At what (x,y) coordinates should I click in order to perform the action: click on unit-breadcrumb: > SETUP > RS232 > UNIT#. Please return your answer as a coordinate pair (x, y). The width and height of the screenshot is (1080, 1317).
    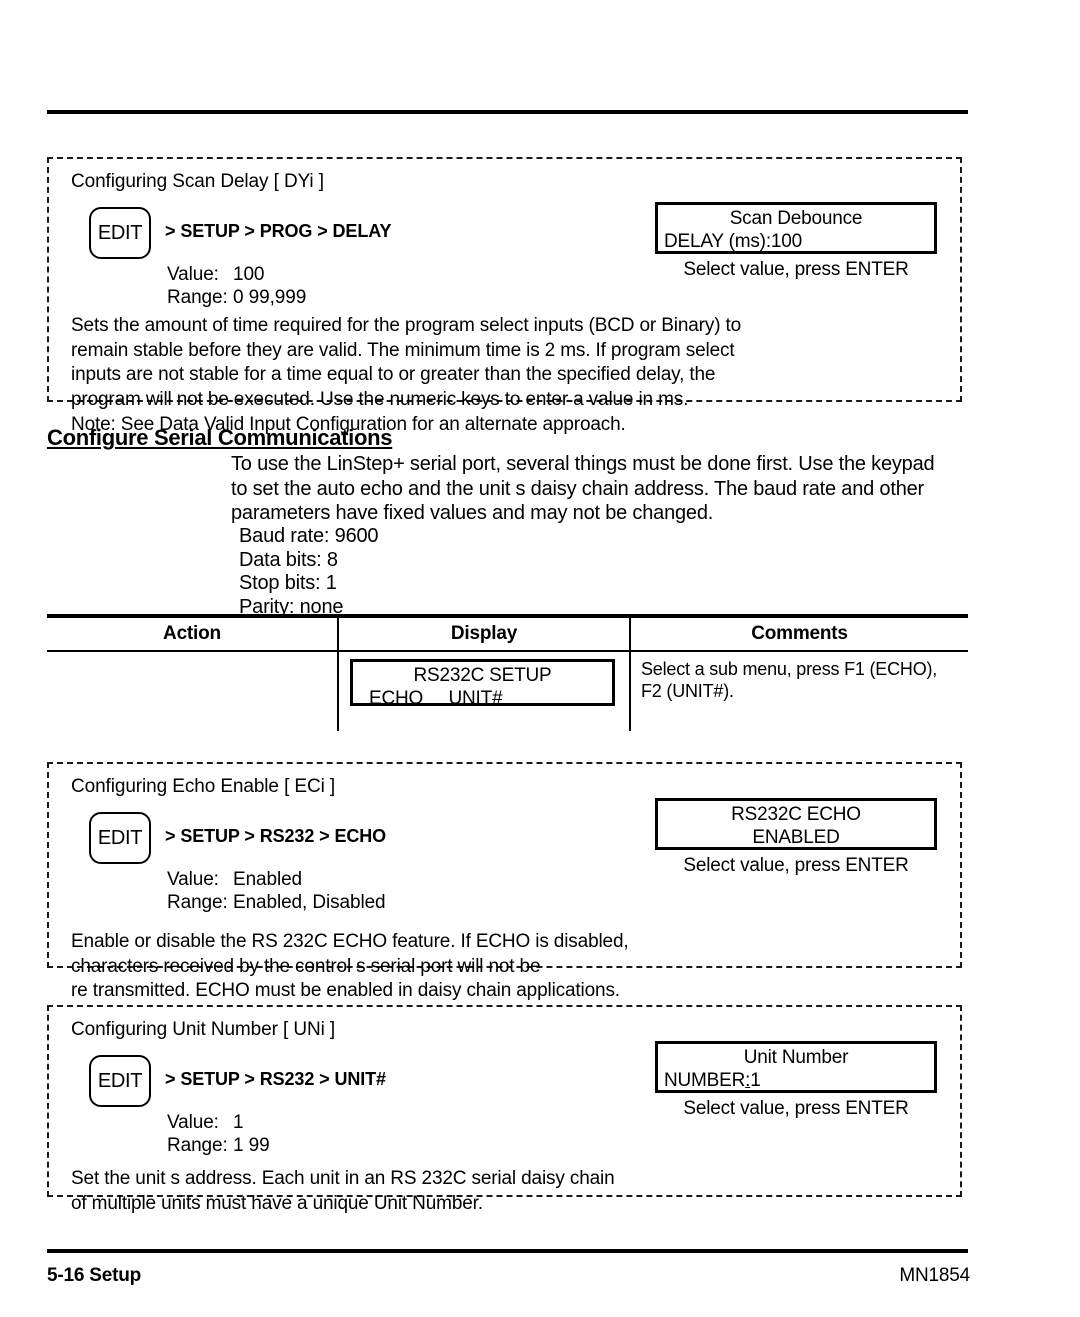
    Looking at the image, I should click on (275, 1079).